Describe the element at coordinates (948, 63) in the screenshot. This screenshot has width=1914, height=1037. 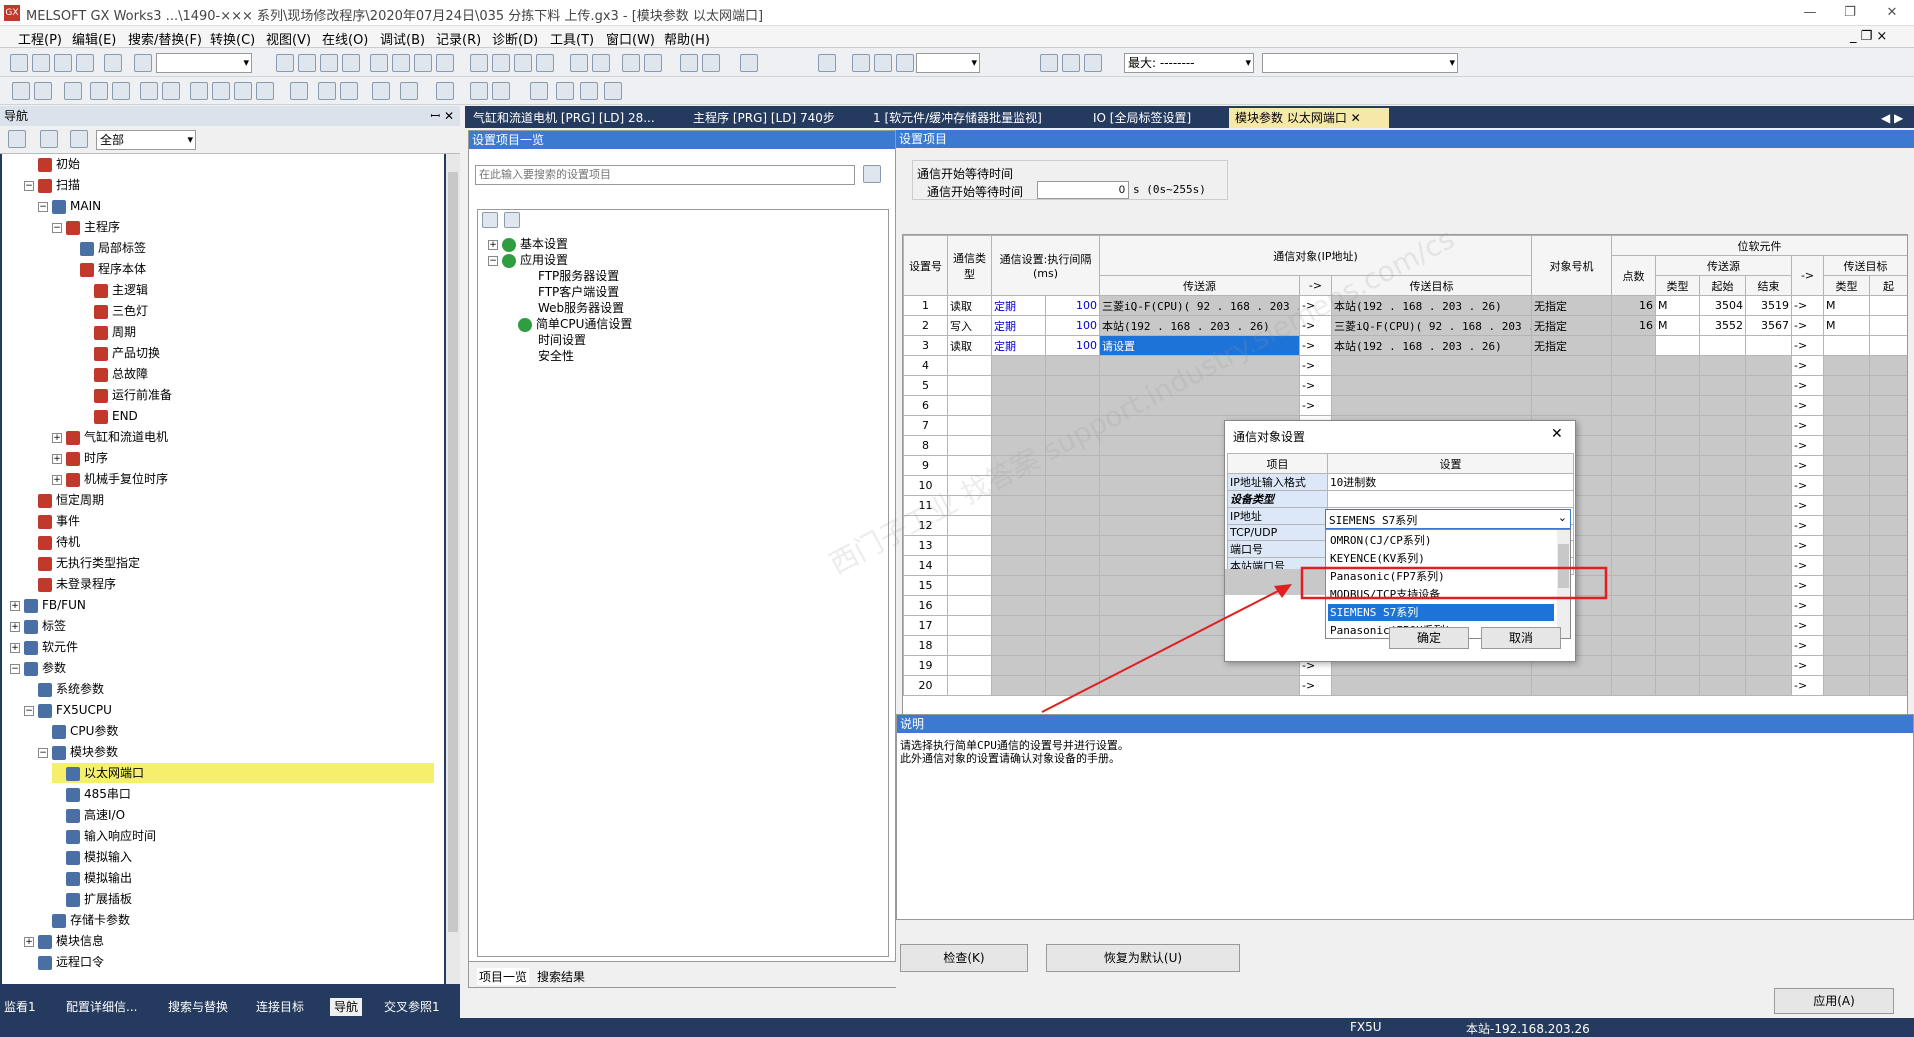
I see `zoom-combo` at that location.